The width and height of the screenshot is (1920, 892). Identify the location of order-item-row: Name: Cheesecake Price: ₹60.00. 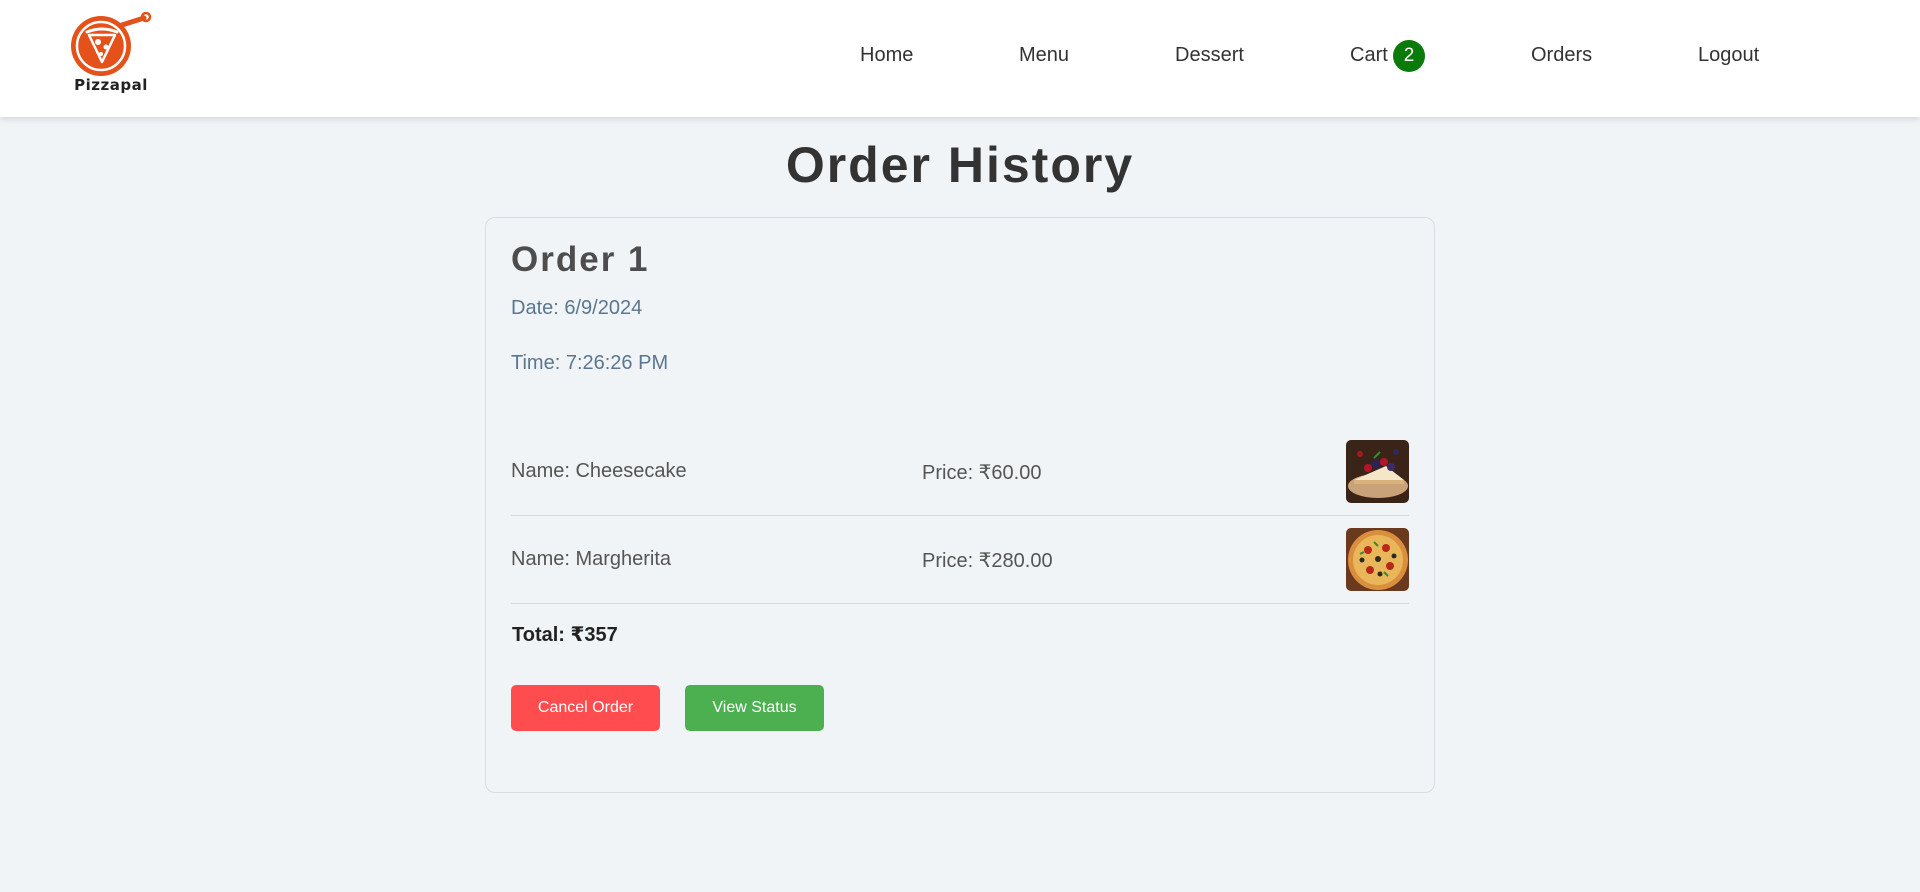
(960, 472).